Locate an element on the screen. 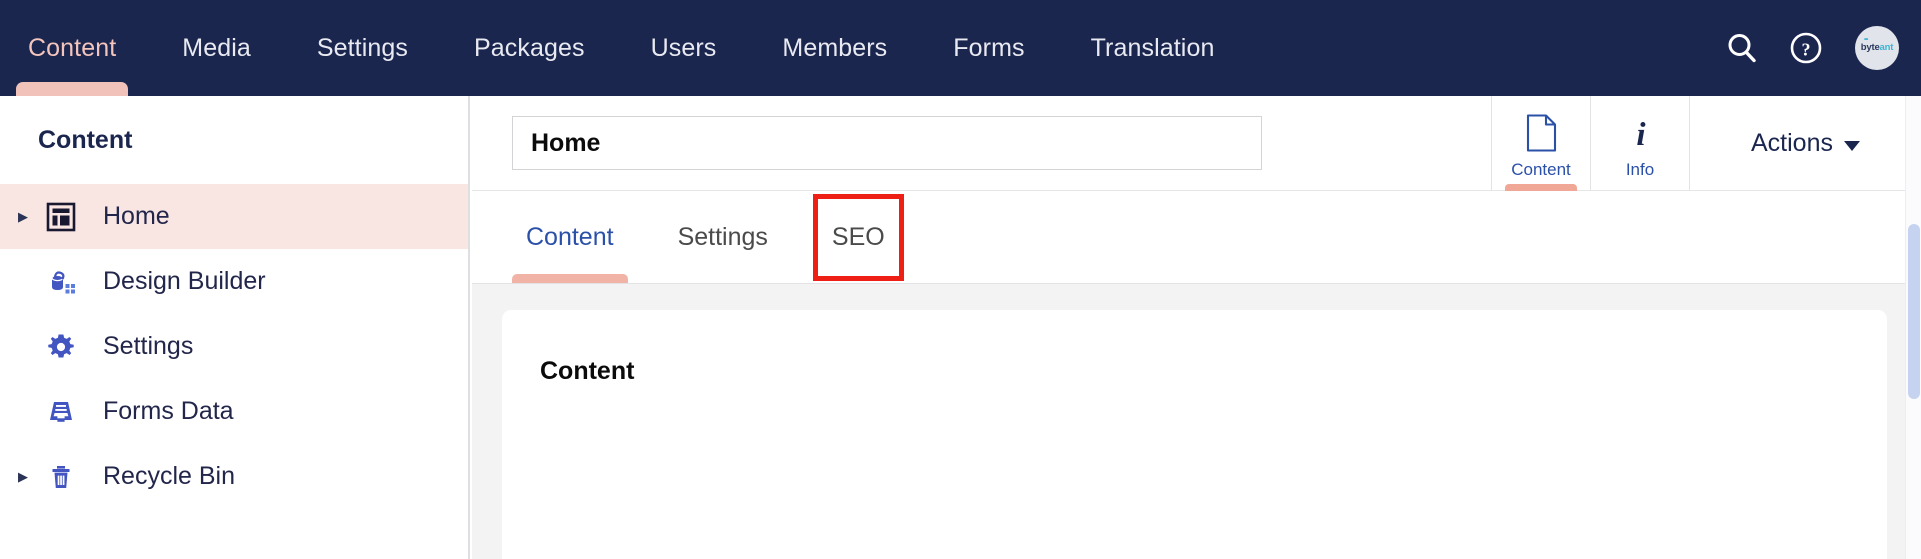  nav-item-label: Packages is located at coordinates (529, 47).